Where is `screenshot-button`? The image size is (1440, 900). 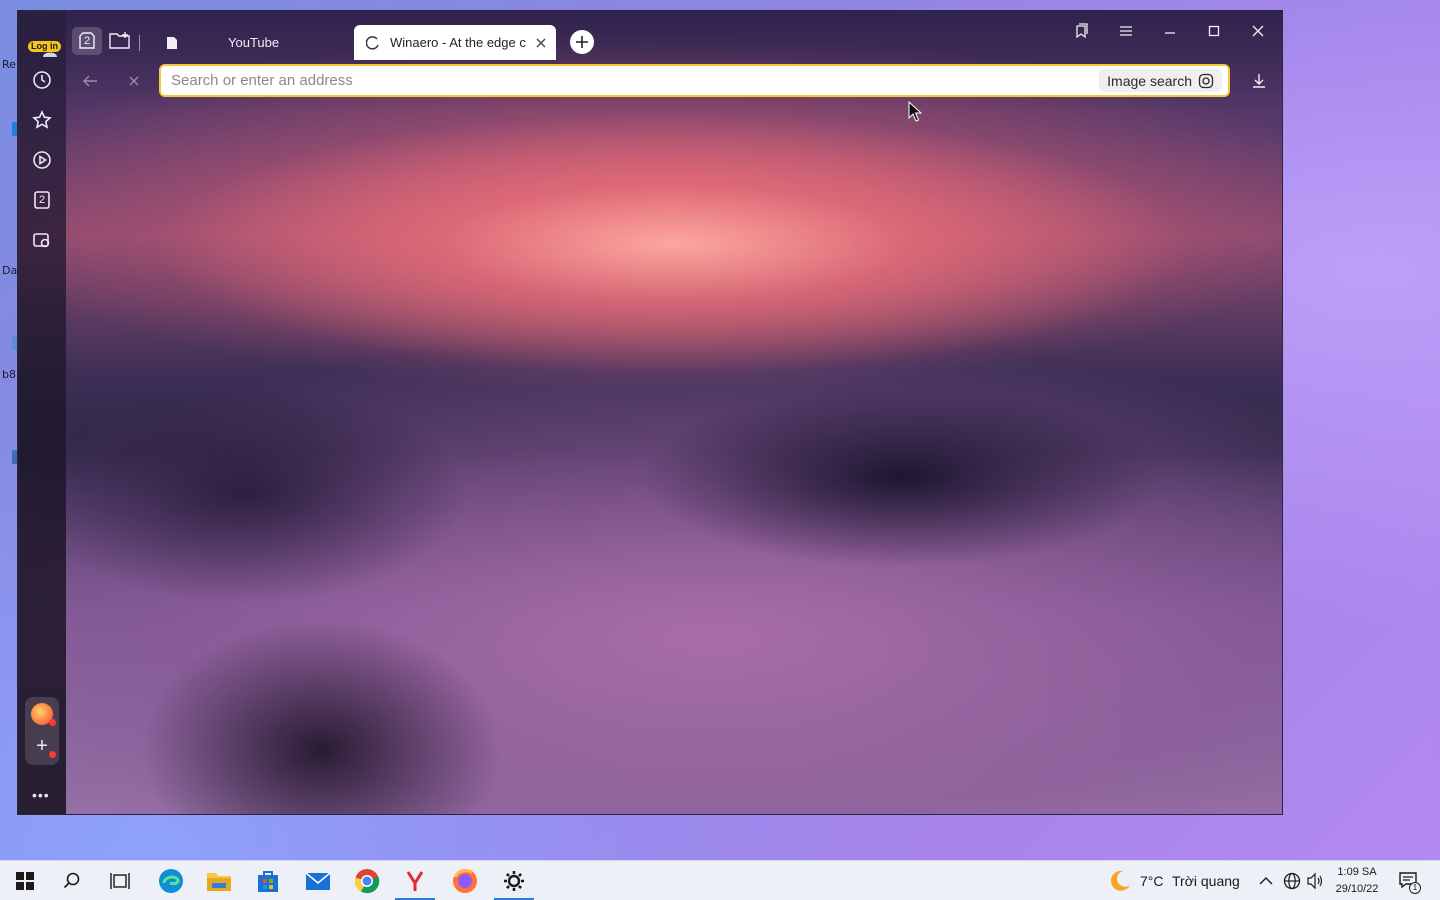
screenshot-button is located at coordinates (42, 240).